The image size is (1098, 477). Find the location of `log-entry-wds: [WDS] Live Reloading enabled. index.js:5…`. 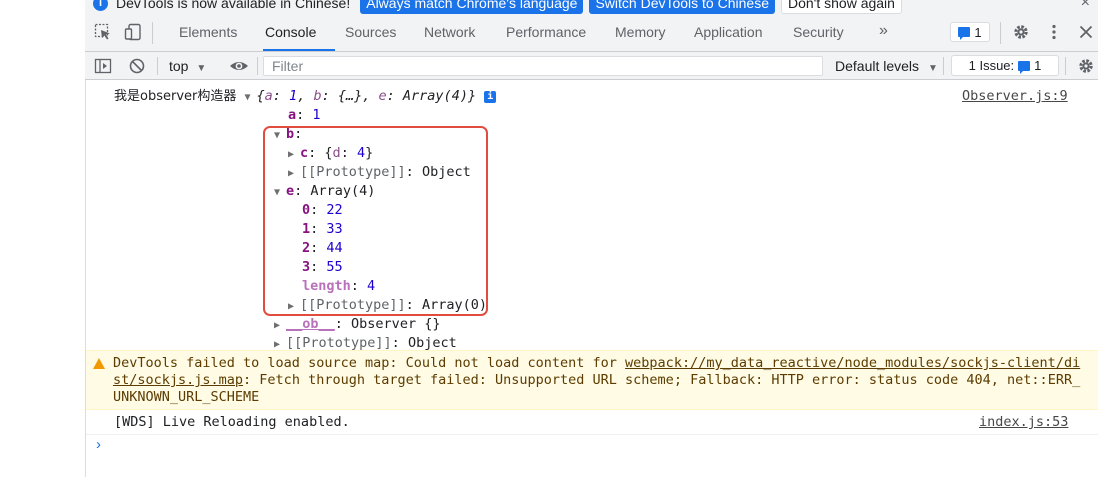

log-entry-wds: [WDS] Live Reloading enabled. index.js:5… is located at coordinates (592, 423).